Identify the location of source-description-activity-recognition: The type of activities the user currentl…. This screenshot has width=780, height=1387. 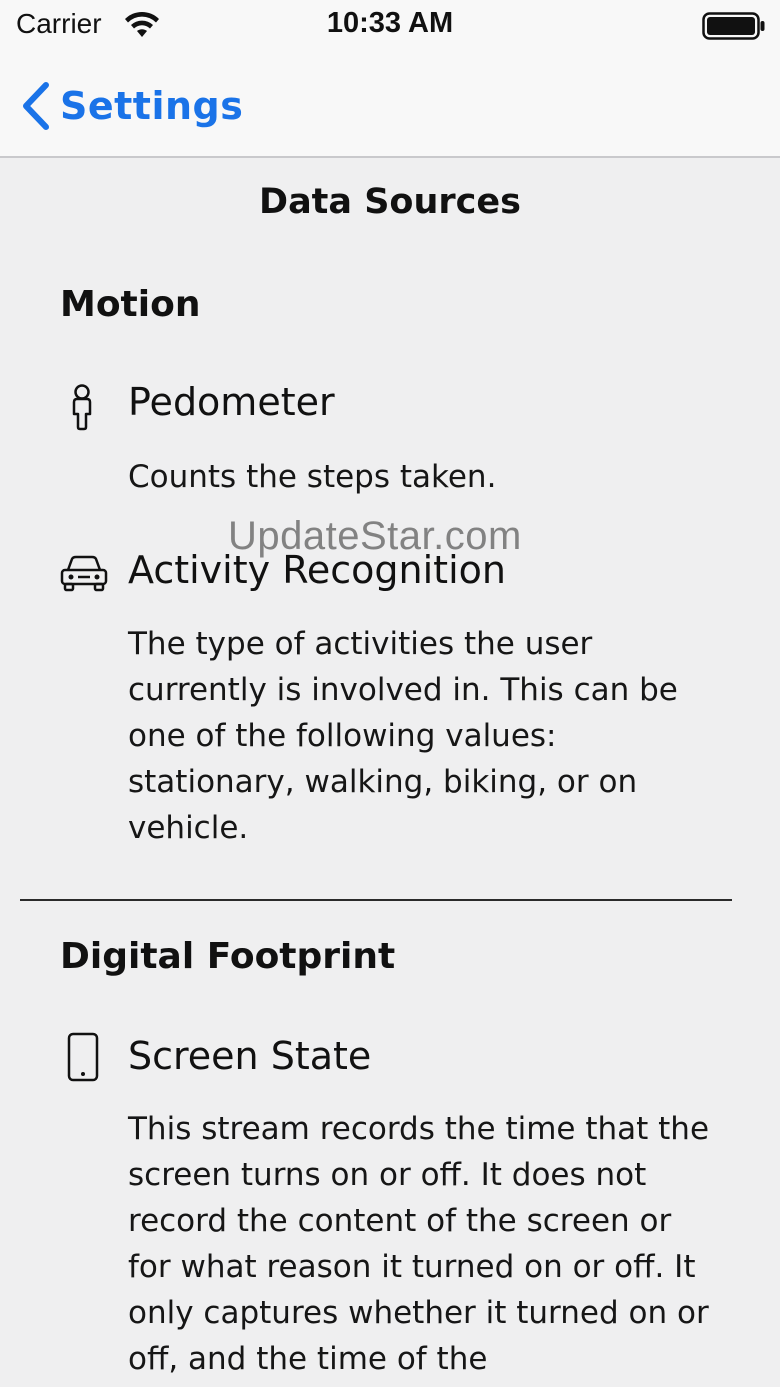
(403, 736).